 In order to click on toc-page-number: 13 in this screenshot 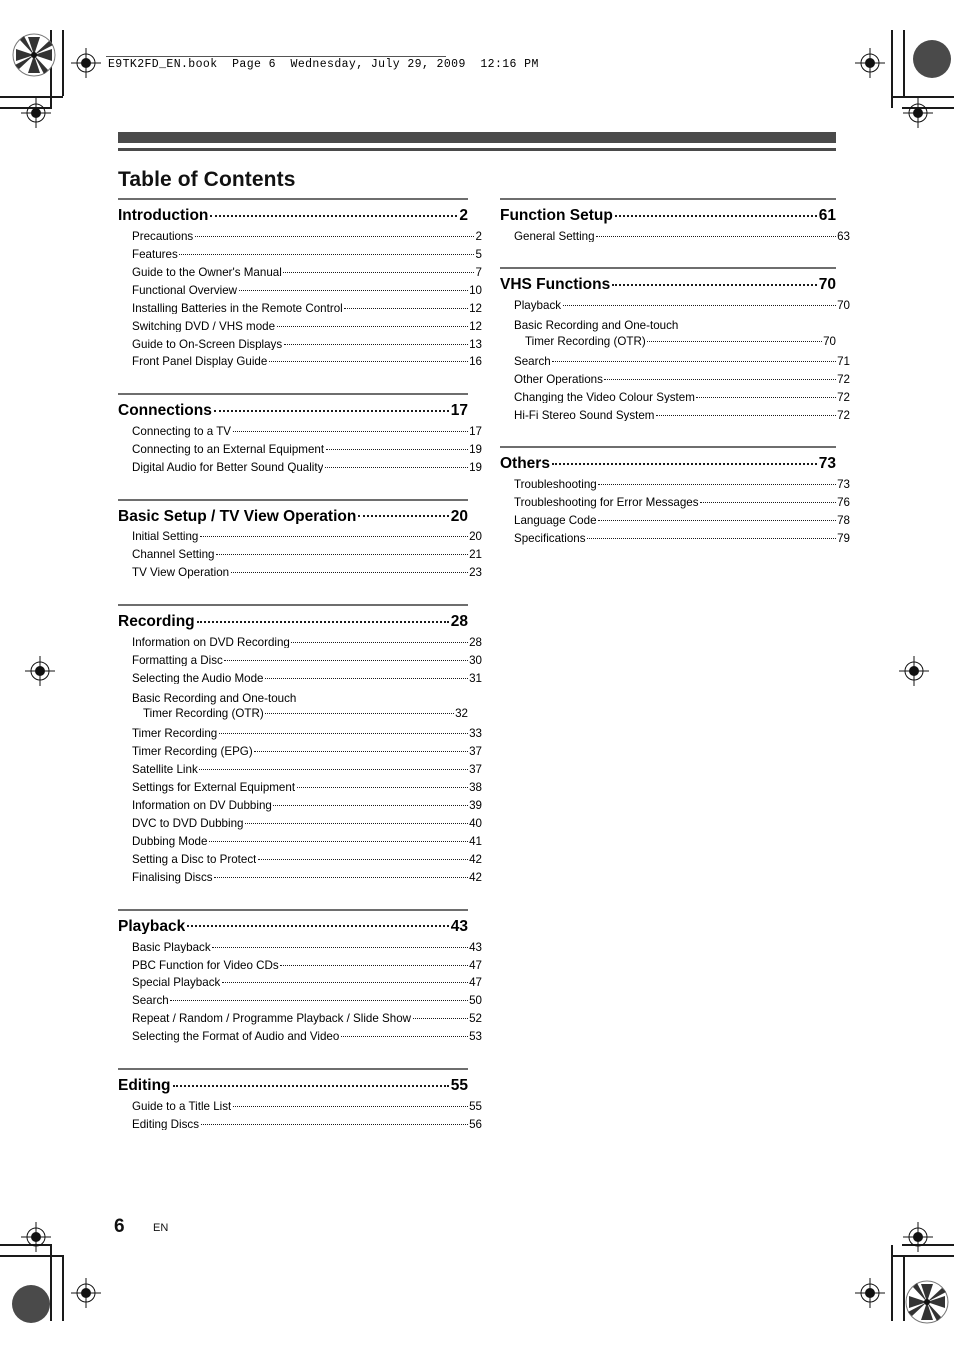, I will do `click(475, 344)`.